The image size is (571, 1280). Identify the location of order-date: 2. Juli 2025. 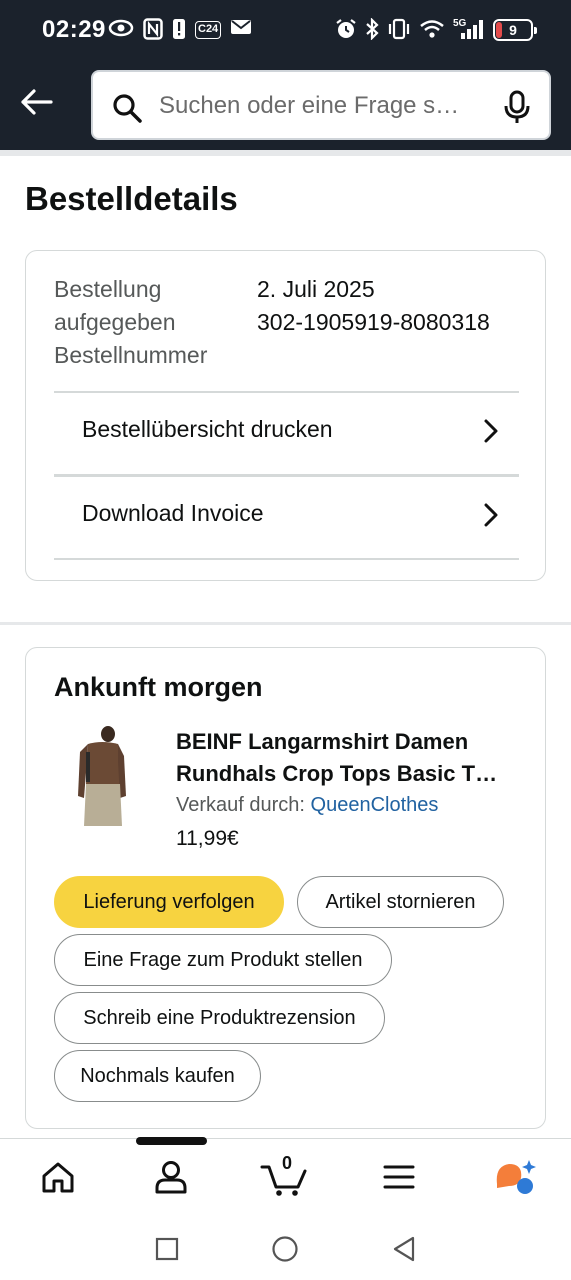
(316, 289).